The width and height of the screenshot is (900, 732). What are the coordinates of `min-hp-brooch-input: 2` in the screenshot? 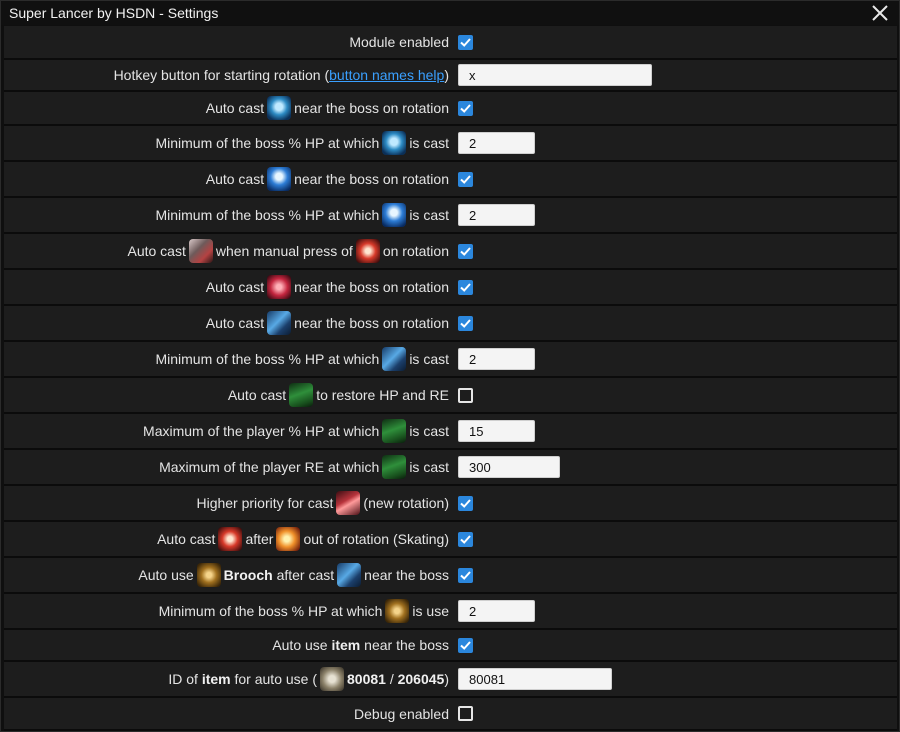 It's located at (496, 611).